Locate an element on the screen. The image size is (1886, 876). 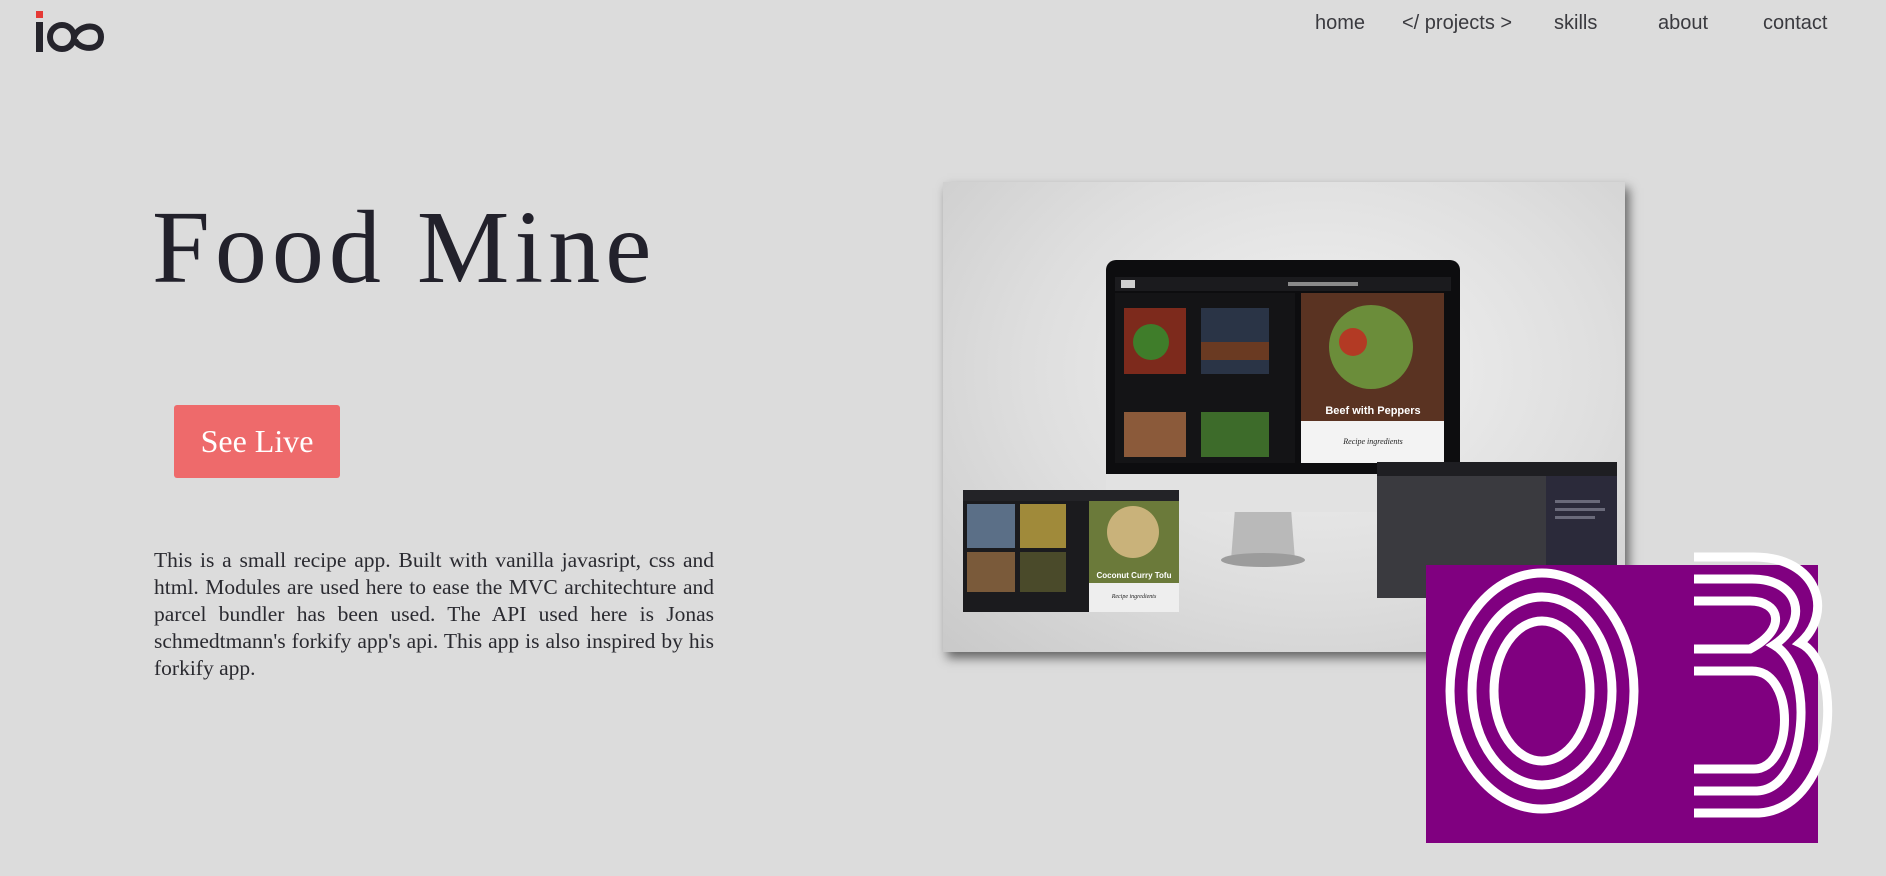
app-search-bar is located at coordinates (1323, 284).